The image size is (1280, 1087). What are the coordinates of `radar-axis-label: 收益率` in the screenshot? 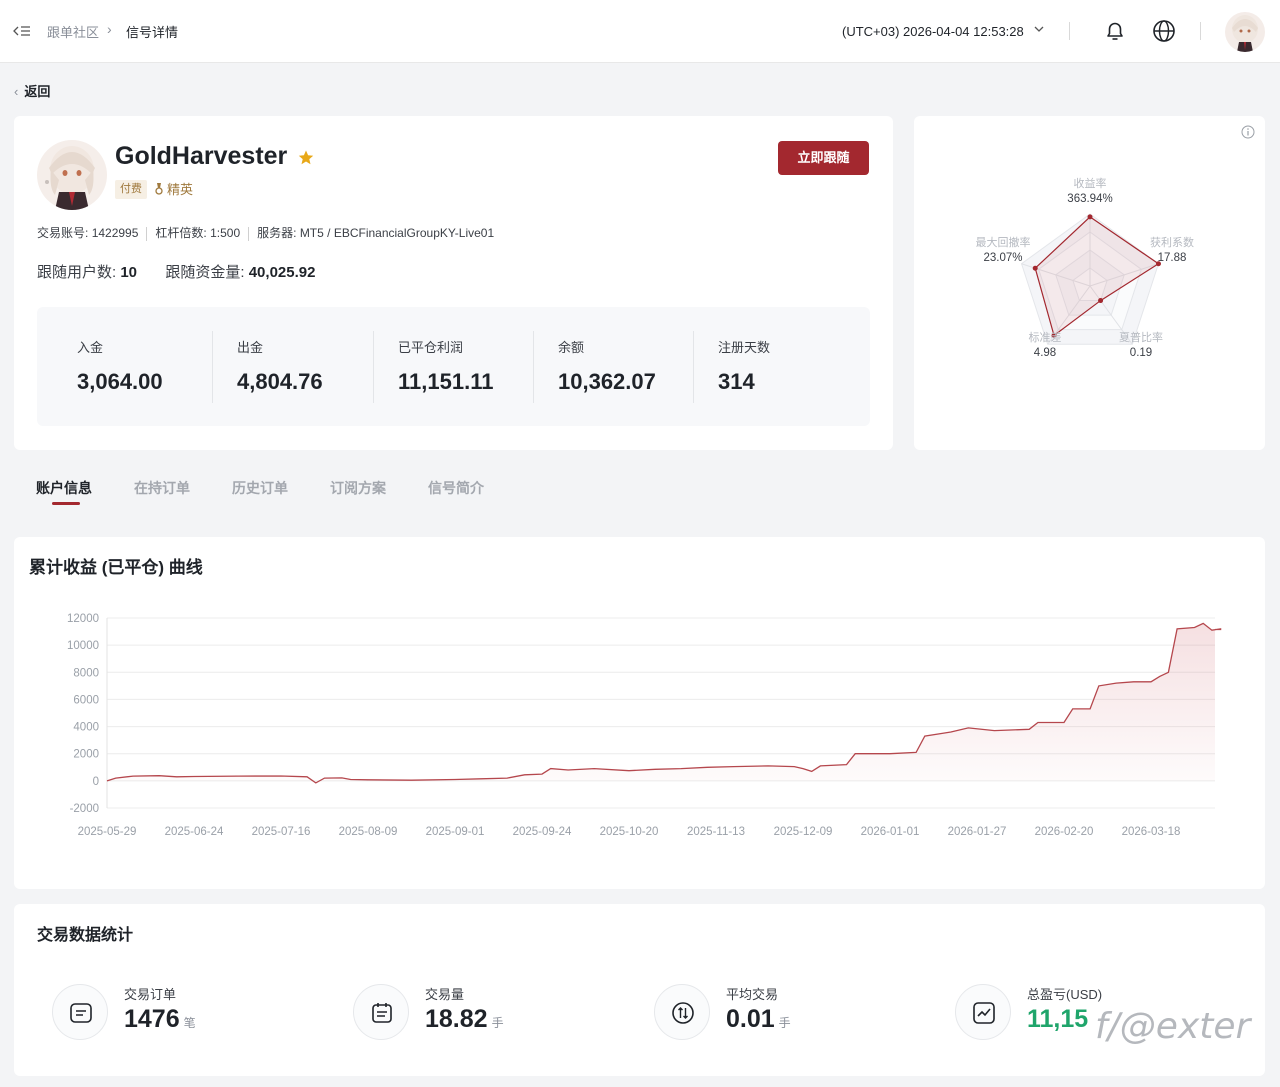 It's located at (1090, 183).